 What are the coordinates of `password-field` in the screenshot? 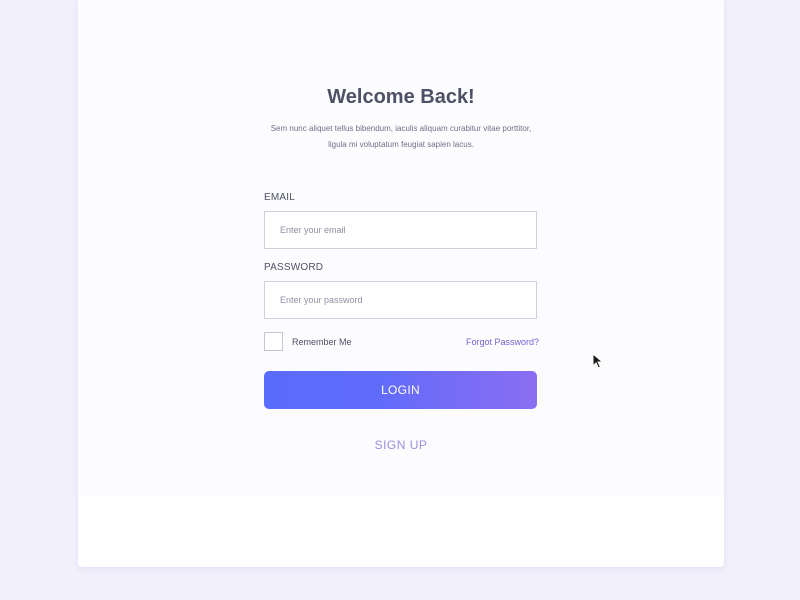 It's located at (400, 300).